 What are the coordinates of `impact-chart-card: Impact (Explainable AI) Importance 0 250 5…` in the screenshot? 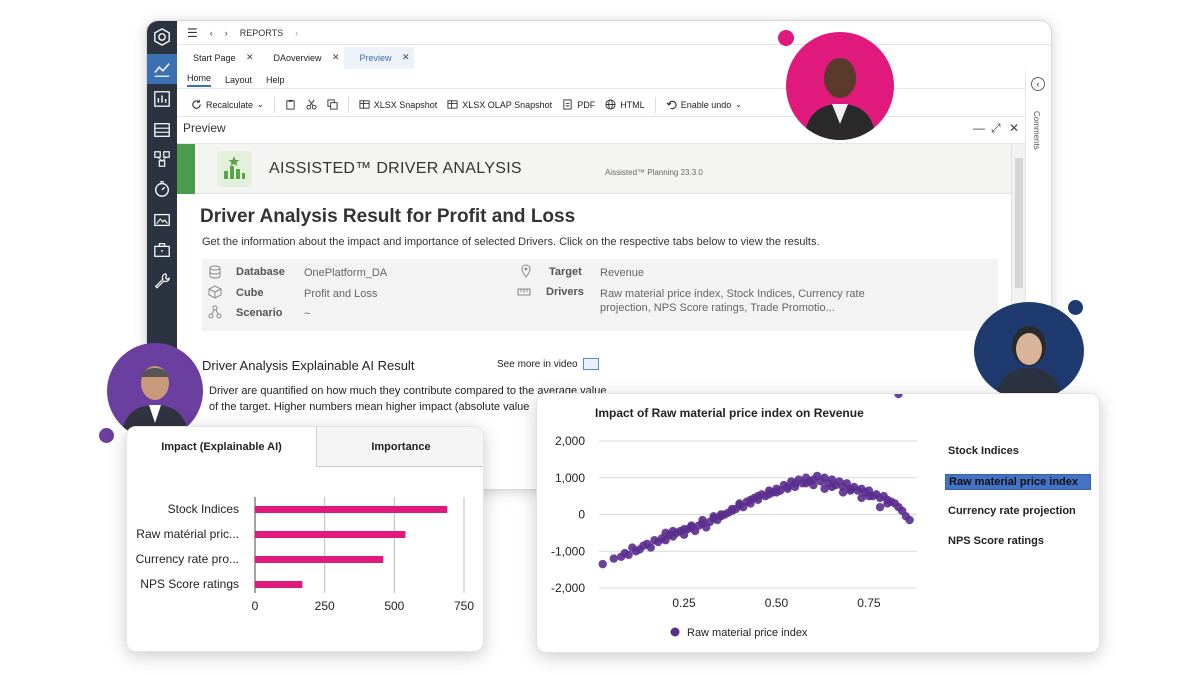 It's located at (305, 539).